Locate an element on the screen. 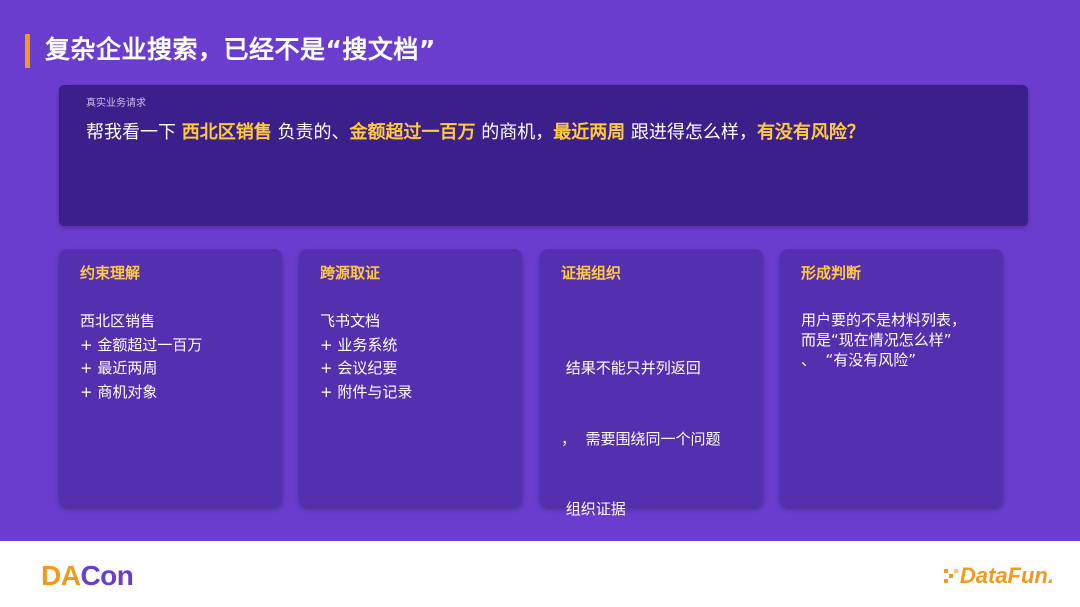 The image size is (1080, 607). card-line: + 会议纪要 is located at coordinates (359, 368).